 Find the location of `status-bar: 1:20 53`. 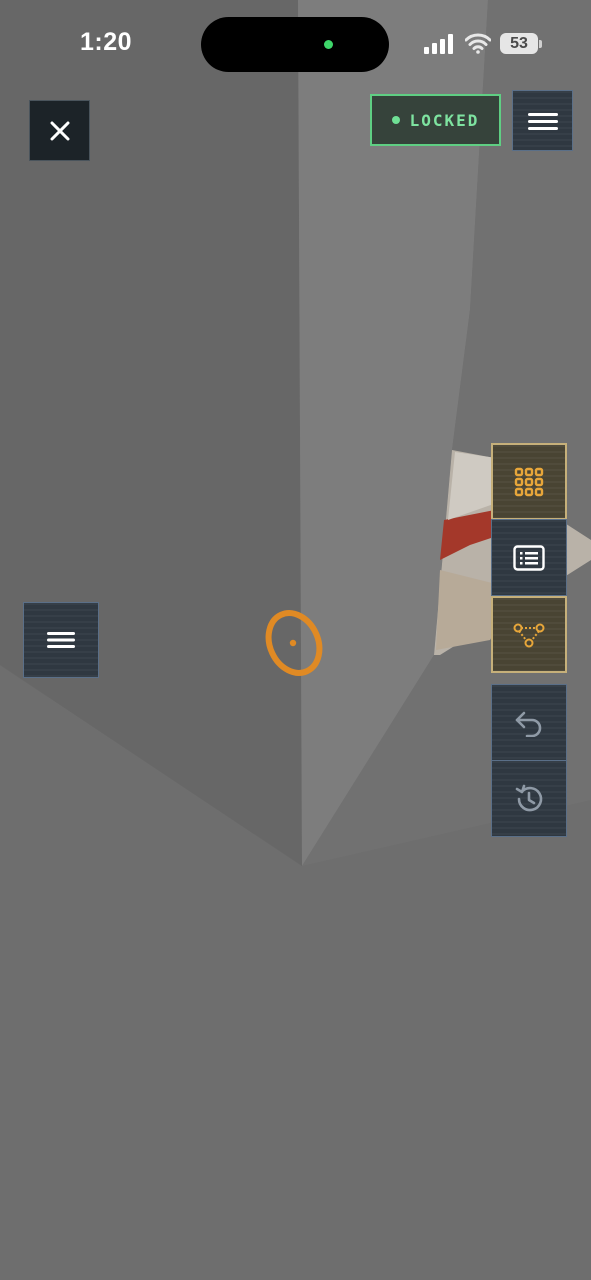

status-bar: 1:20 53 is located at coordinates (295, 45).